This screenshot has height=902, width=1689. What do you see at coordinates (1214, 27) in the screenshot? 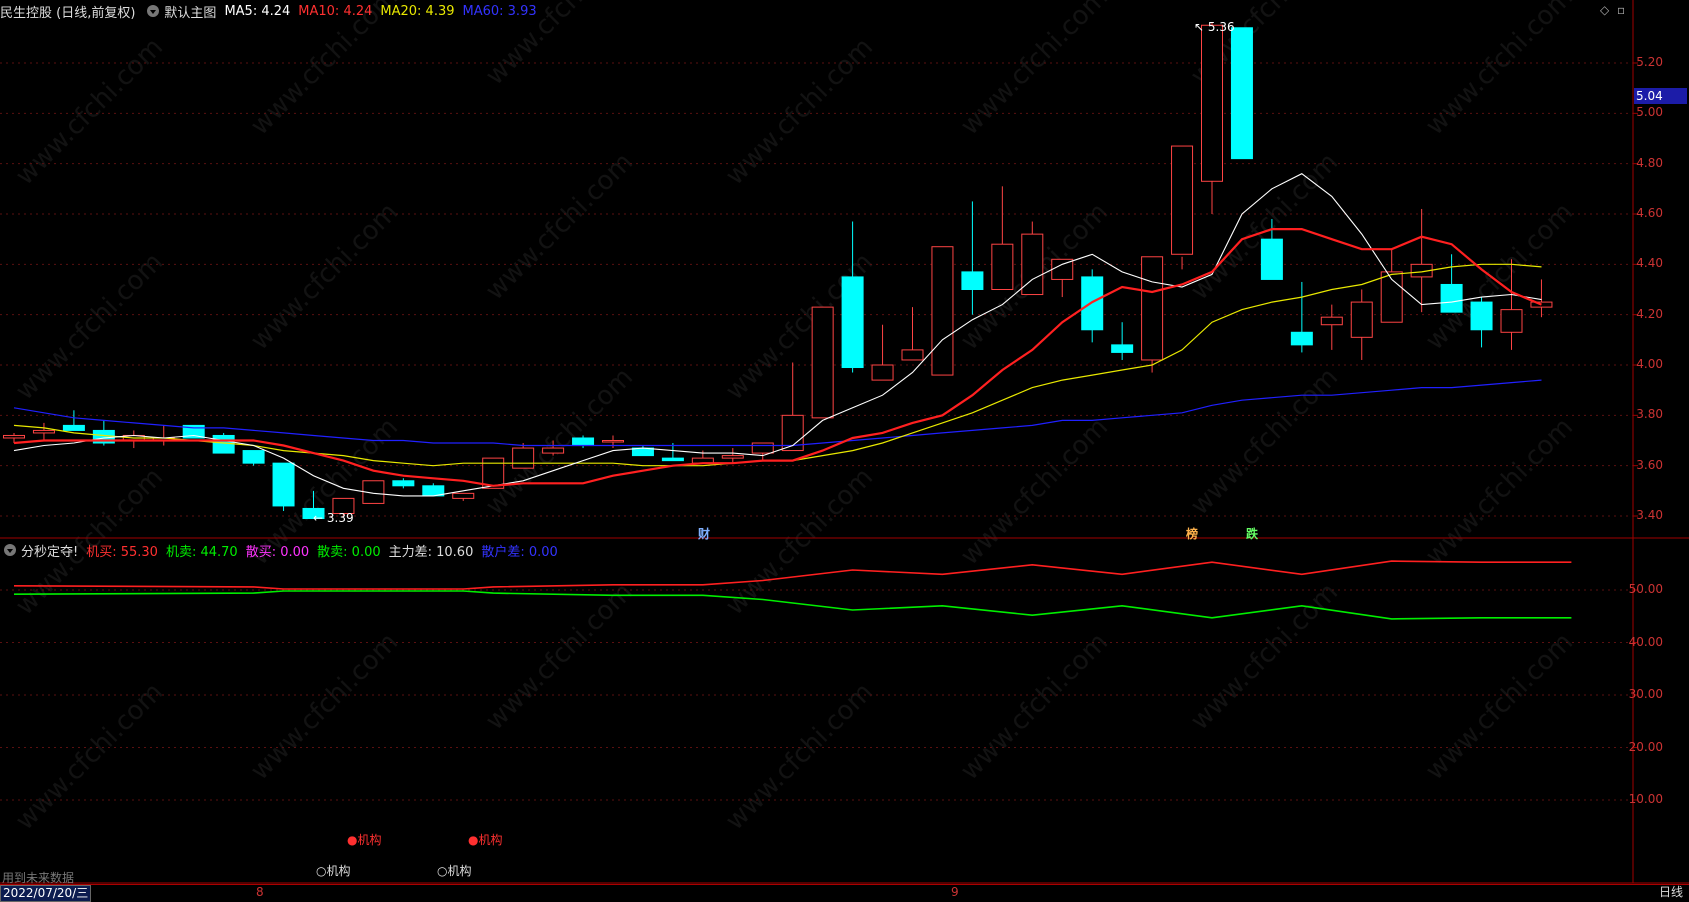
I see `high-price-label: ↖ 5.36` at bounding box center [1214, 27].